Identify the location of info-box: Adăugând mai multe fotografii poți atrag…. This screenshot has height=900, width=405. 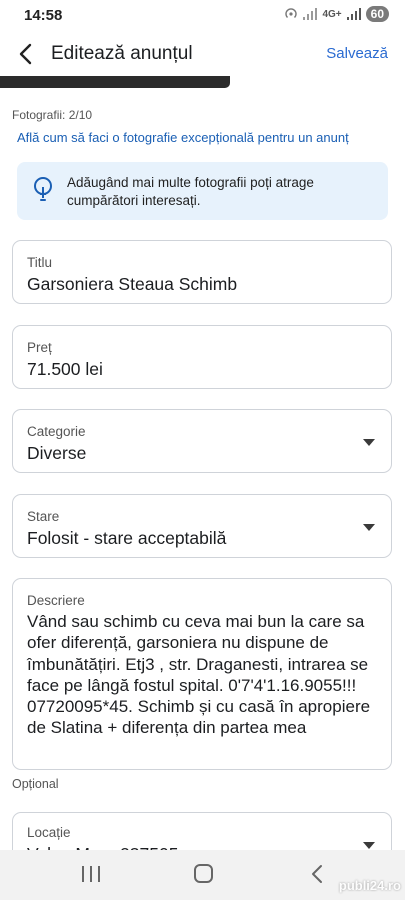
(202, 191).